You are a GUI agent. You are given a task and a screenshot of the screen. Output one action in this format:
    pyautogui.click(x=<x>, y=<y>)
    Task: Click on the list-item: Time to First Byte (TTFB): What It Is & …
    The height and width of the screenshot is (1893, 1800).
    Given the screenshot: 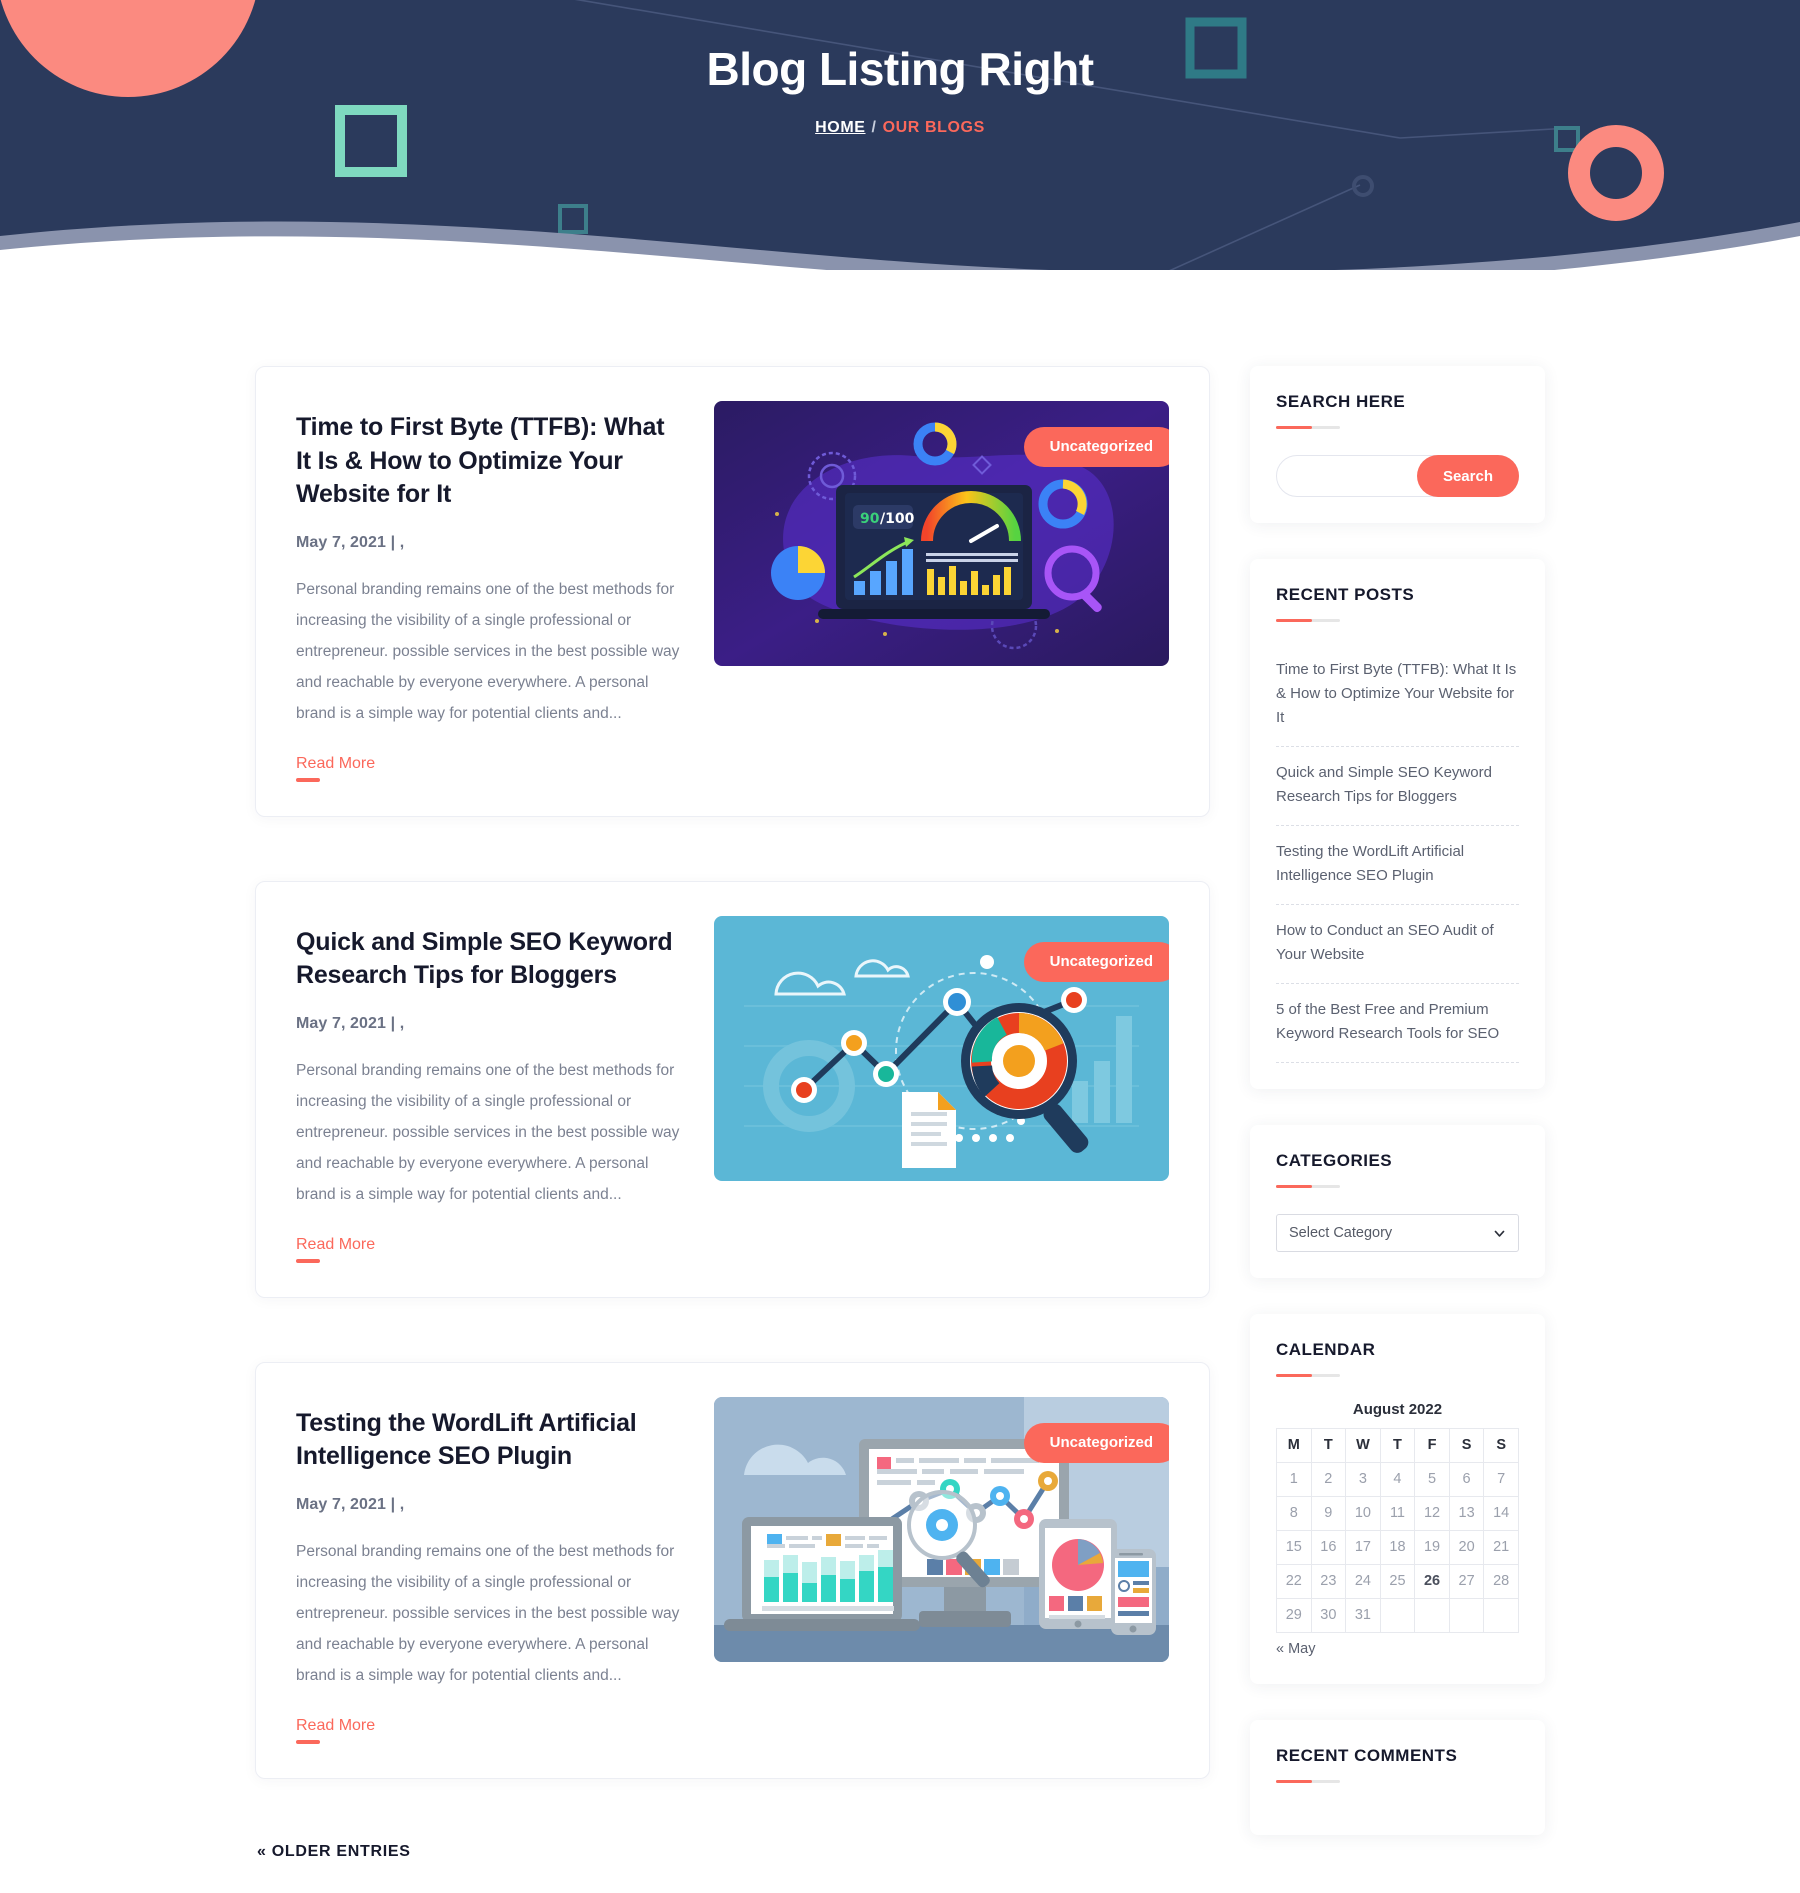 What is the action you would take?
    pyautogui.click(x=1397, y=695)
    